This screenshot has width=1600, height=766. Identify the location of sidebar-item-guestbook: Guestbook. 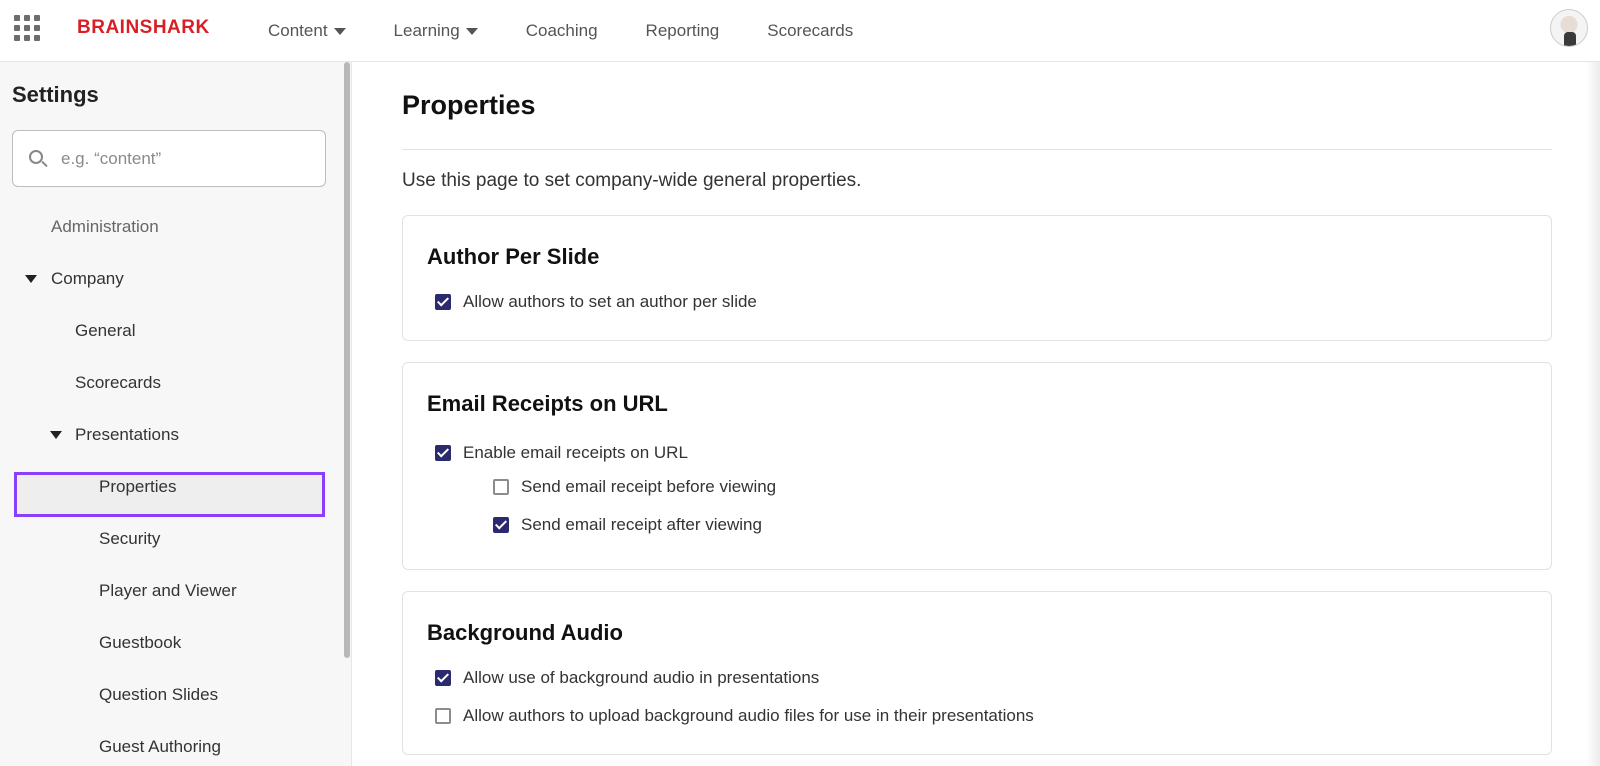
(140, 643).